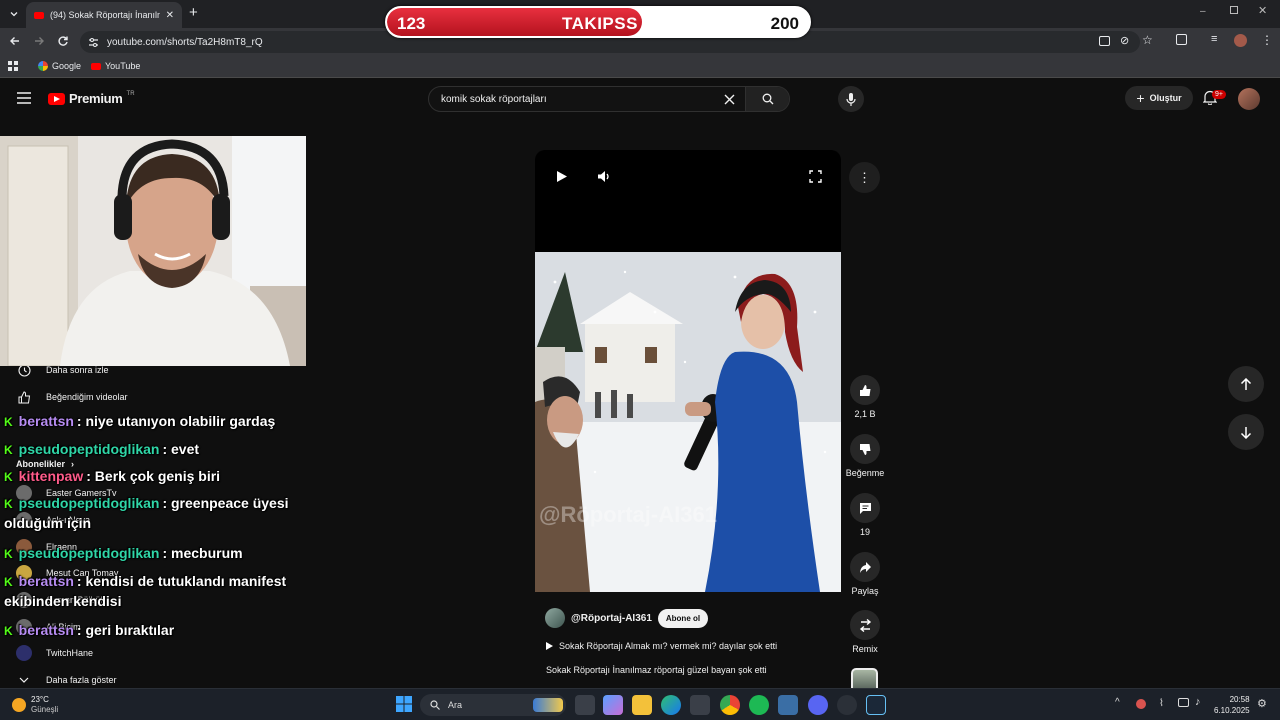 The image size is (1280, 720). What do you see at coordinates (1262, 703) in the screenshot?
I see `settings-gear-icon: ⚙` at bounding box center [1262, 703].